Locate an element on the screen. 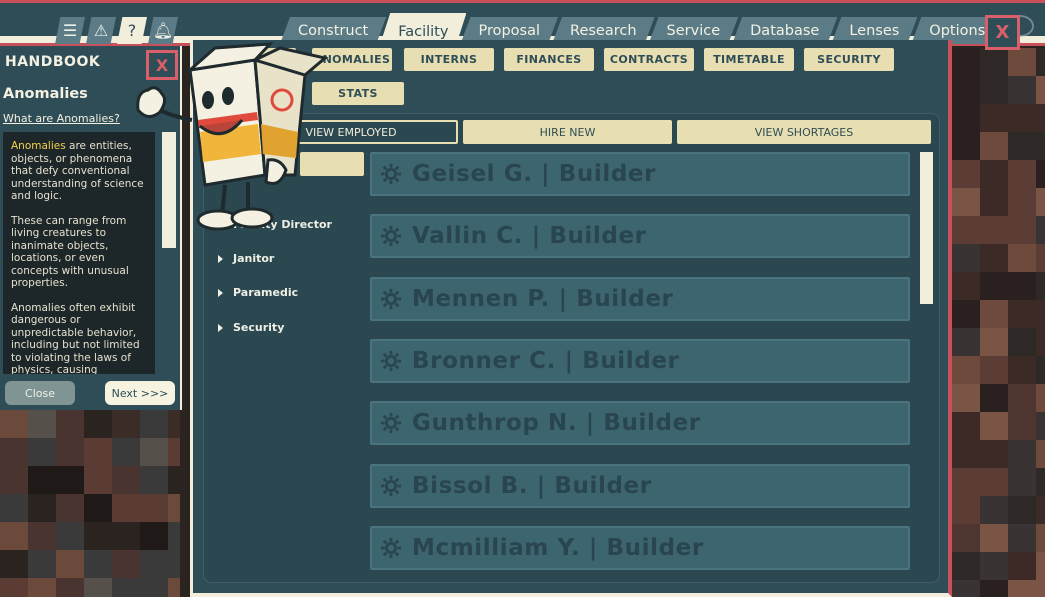 Image resolution: width=1045 pixels, height=597 pixels. employee-card: Bronner C. | Builder is located at coordinates (640, 360).